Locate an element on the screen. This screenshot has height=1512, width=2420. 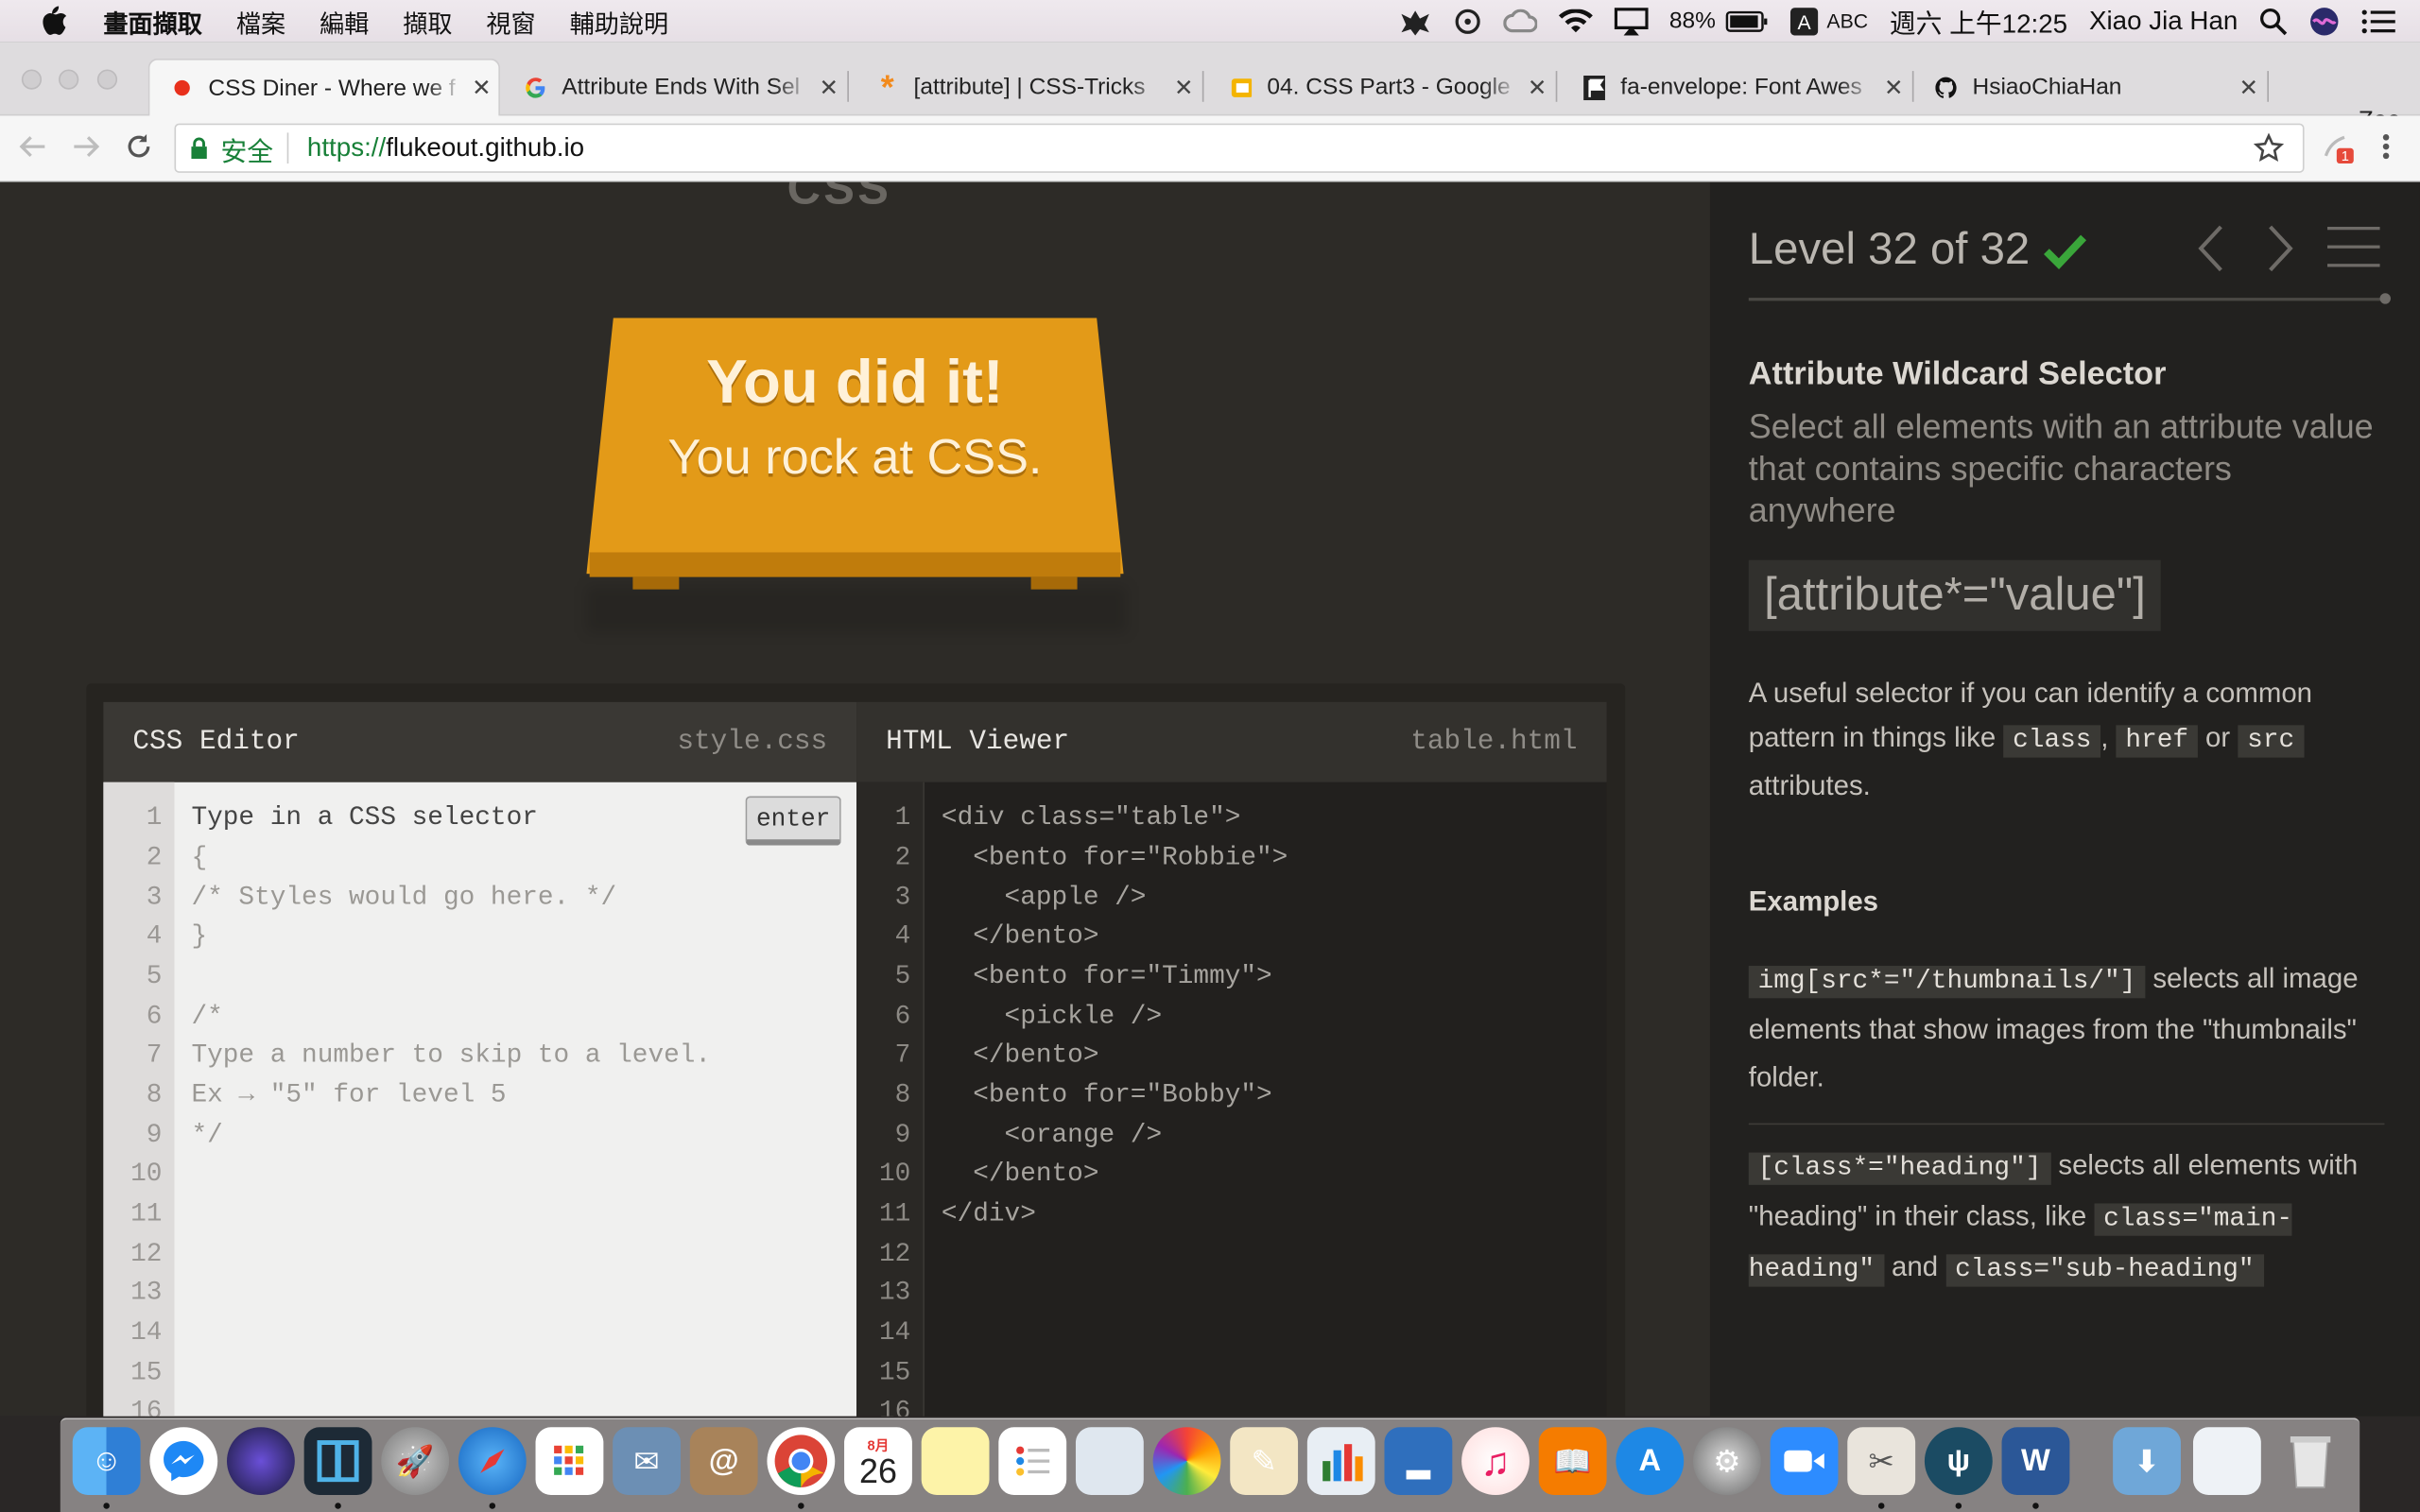
keynote-icon: ▂ is located at coordinates (1418, 1461).